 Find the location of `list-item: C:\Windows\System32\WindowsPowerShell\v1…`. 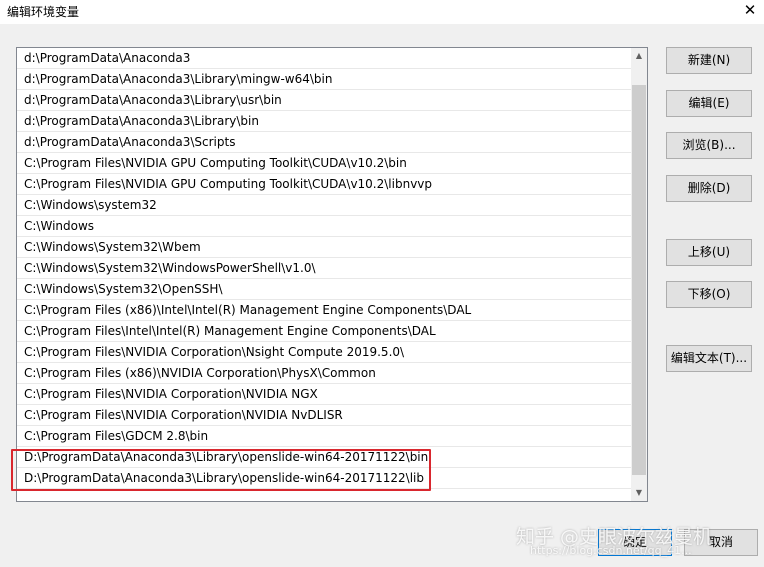

list-item: C:\Windows\System32\WindowsPowerShell\v1… is located at coordinates (325, 268).